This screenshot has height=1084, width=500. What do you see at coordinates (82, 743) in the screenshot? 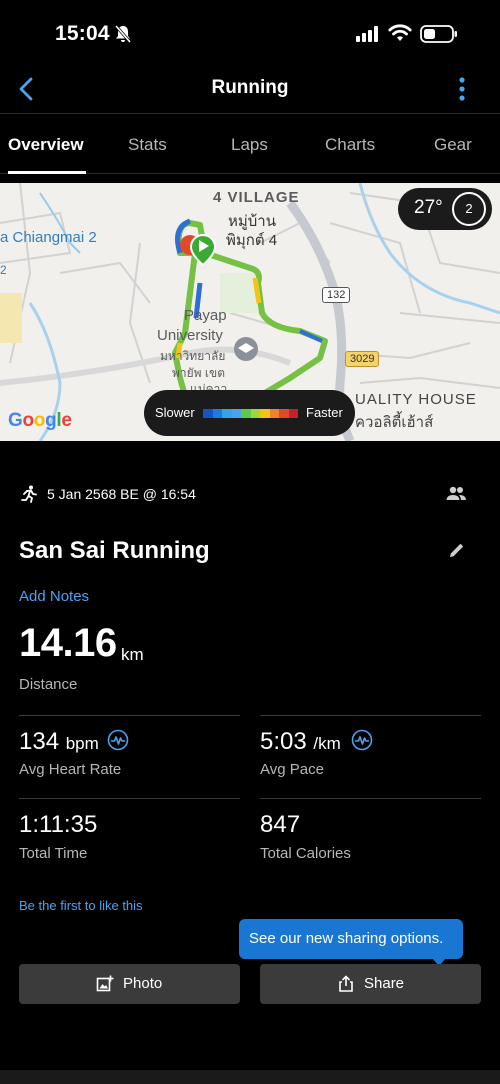
I see `heart-rate-unit: bpm` at bounding box center [82, 743].